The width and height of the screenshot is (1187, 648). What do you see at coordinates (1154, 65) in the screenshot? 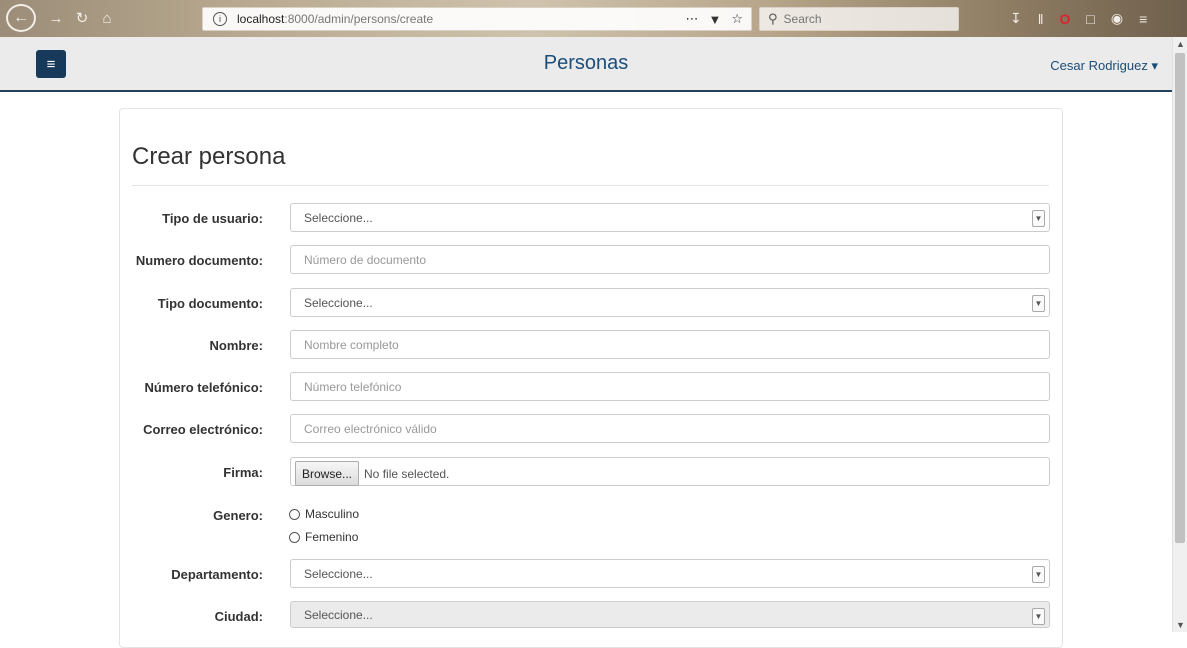
I see `caret-down-icon: ▾` at bounding box center [1154, 65].